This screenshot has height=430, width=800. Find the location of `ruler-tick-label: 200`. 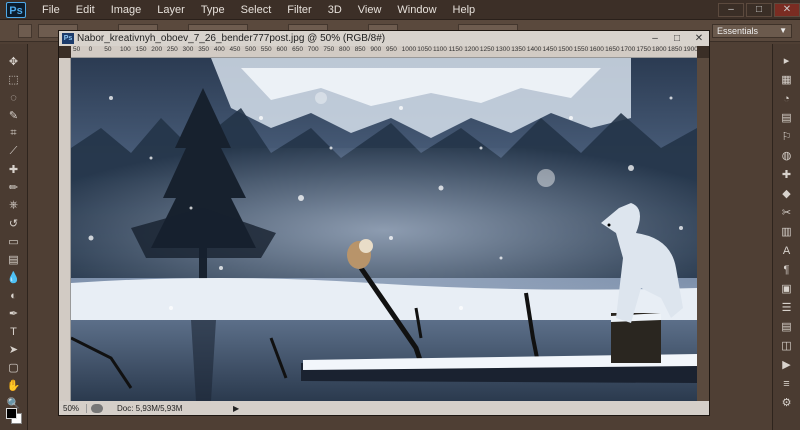

ruler-tick-label: 200 is located at coordinates (157, 49).